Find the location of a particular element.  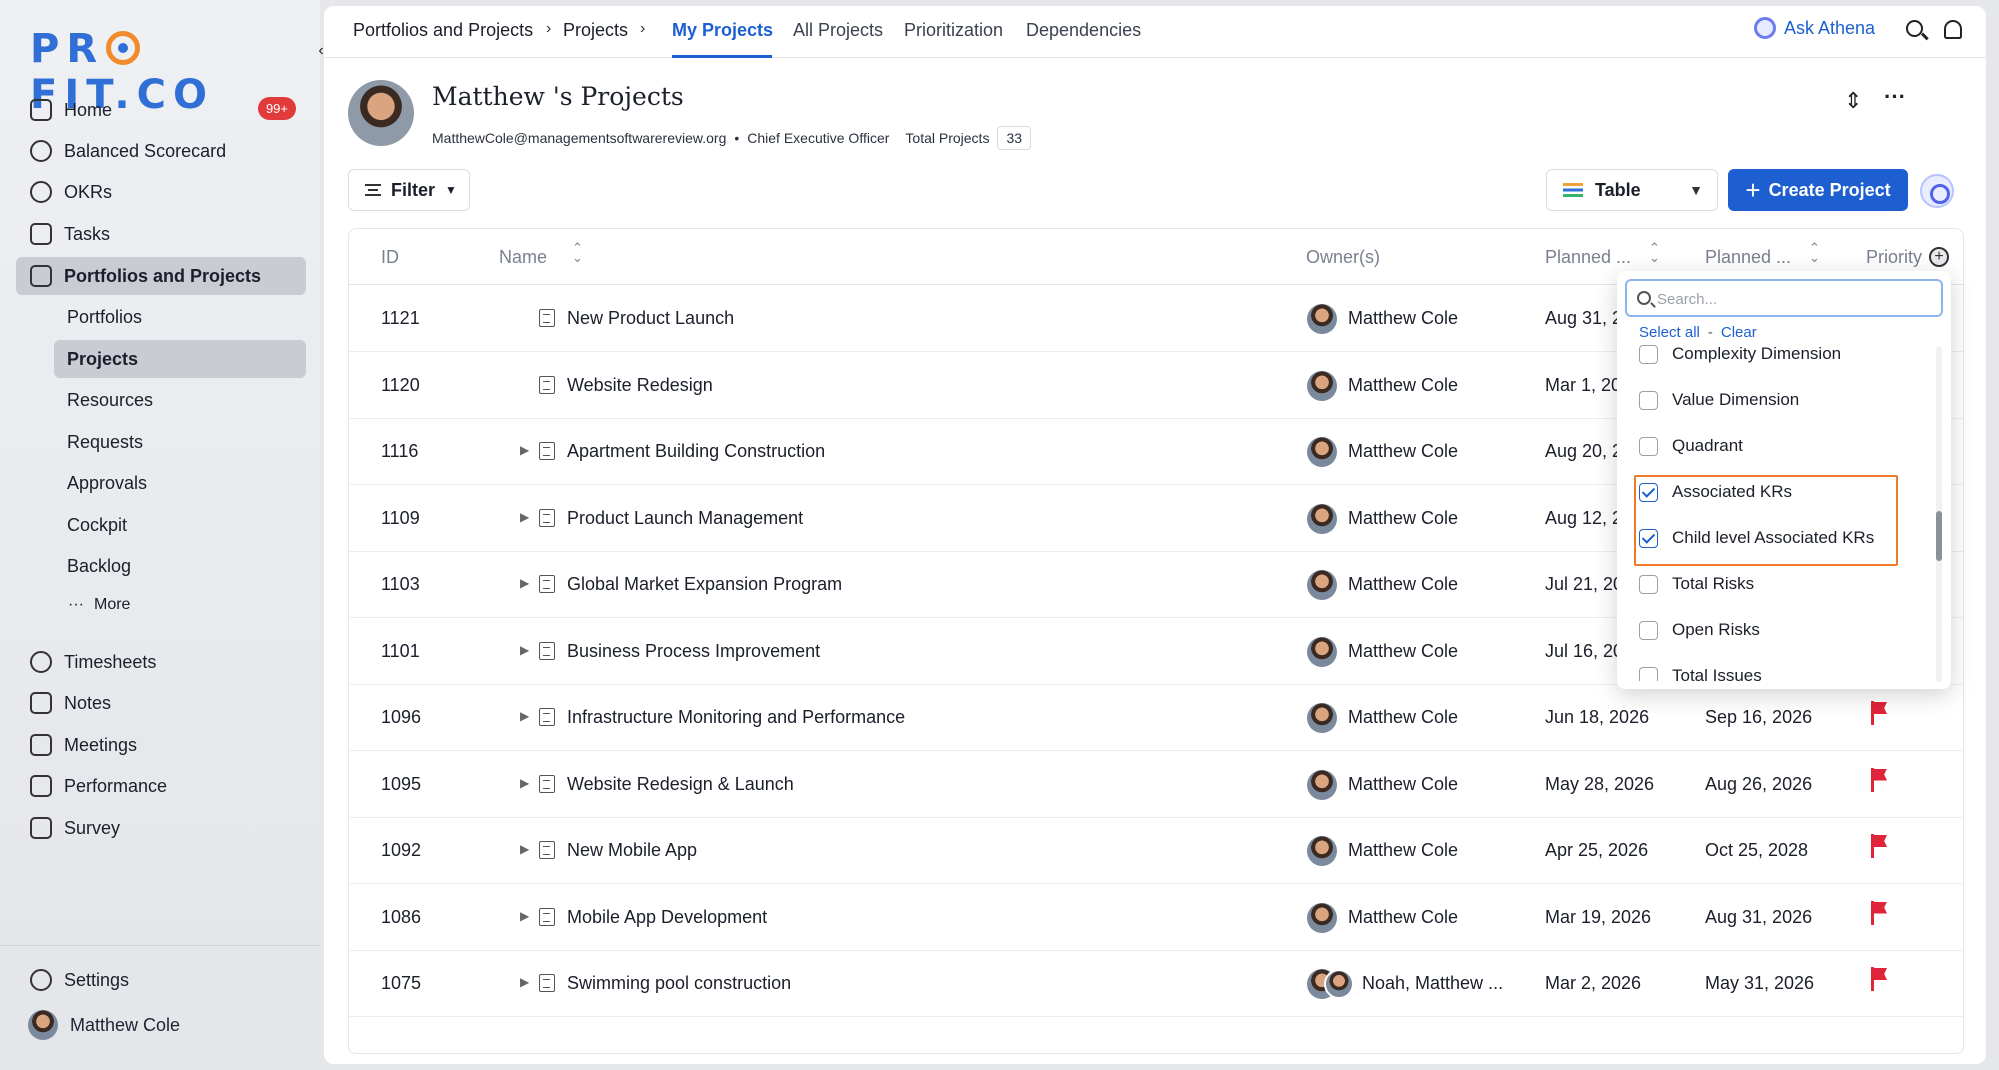

column-option: Total Risks is located at coordinates (1696, 584).